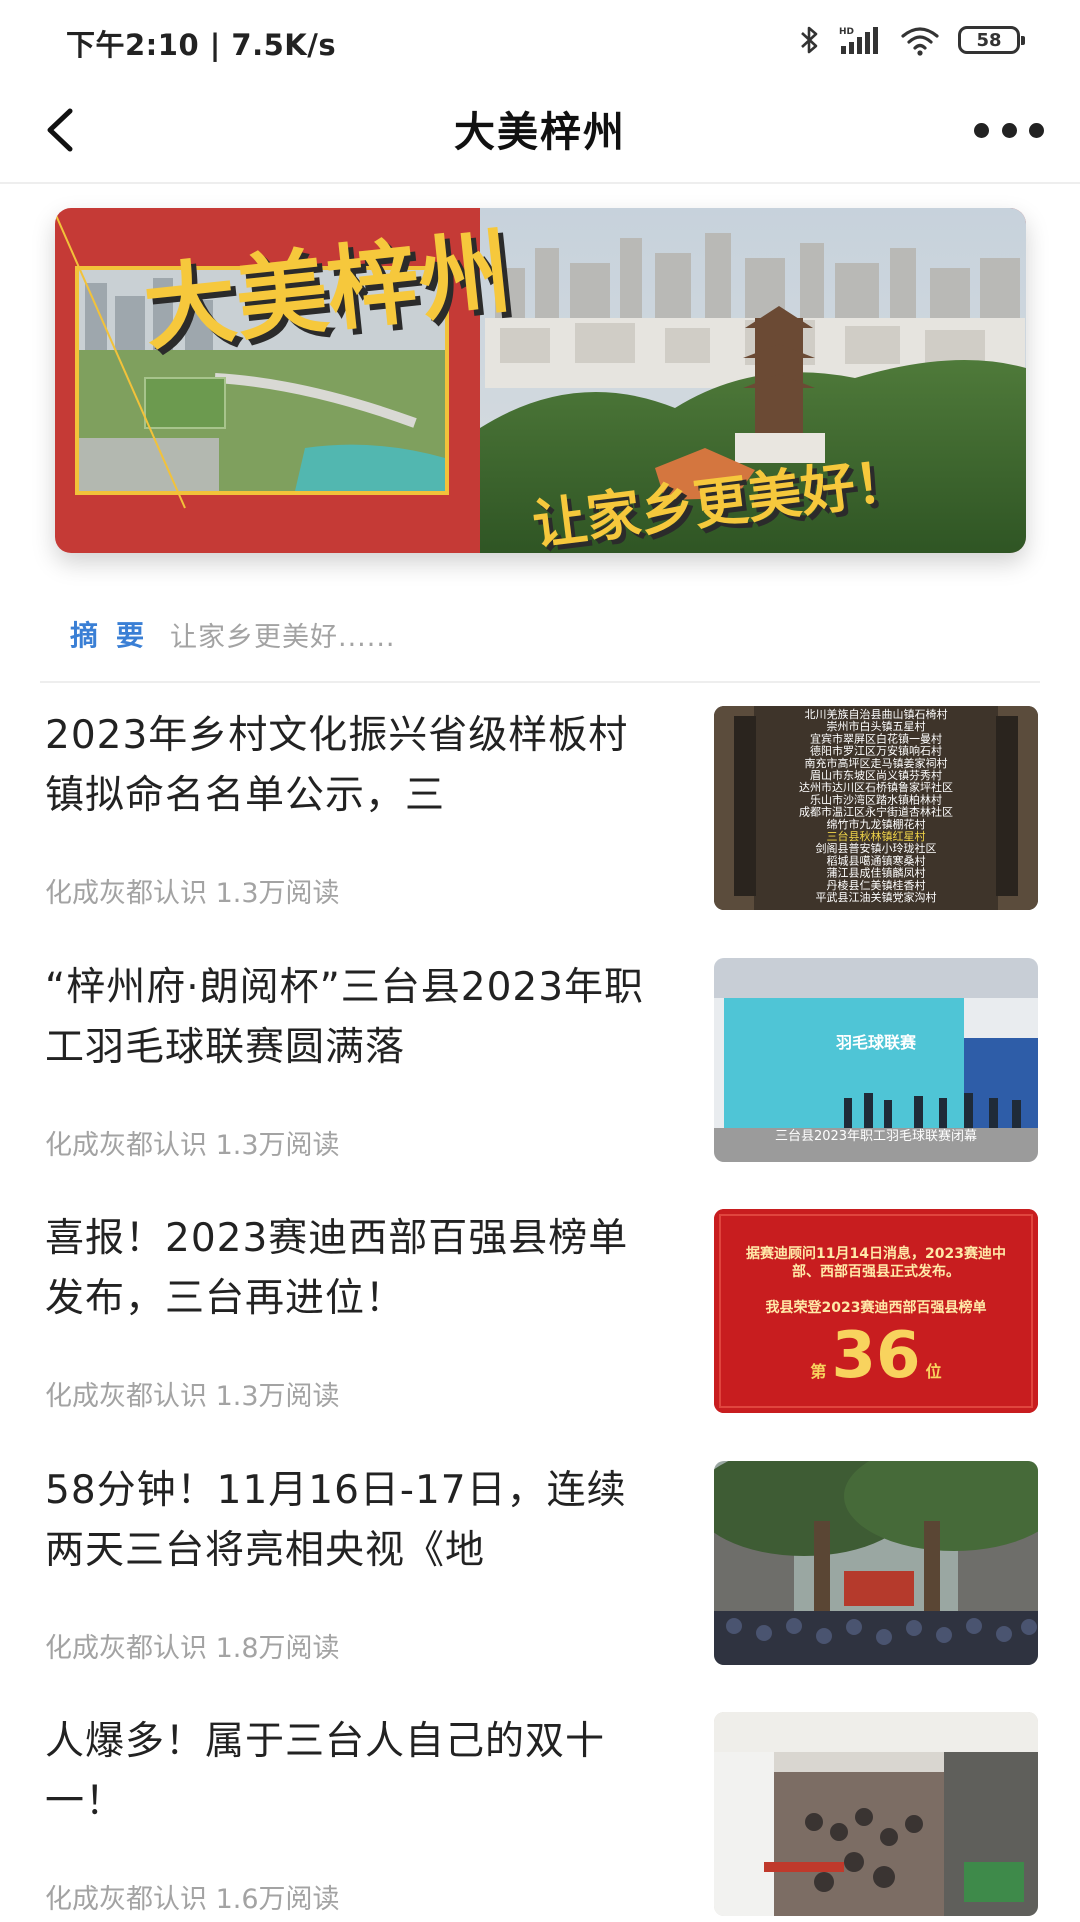  What do you see at coordinates (933, 1371) in the screenshot?
I see `rank-suffix: 位` at bounding box center [933, 1371].